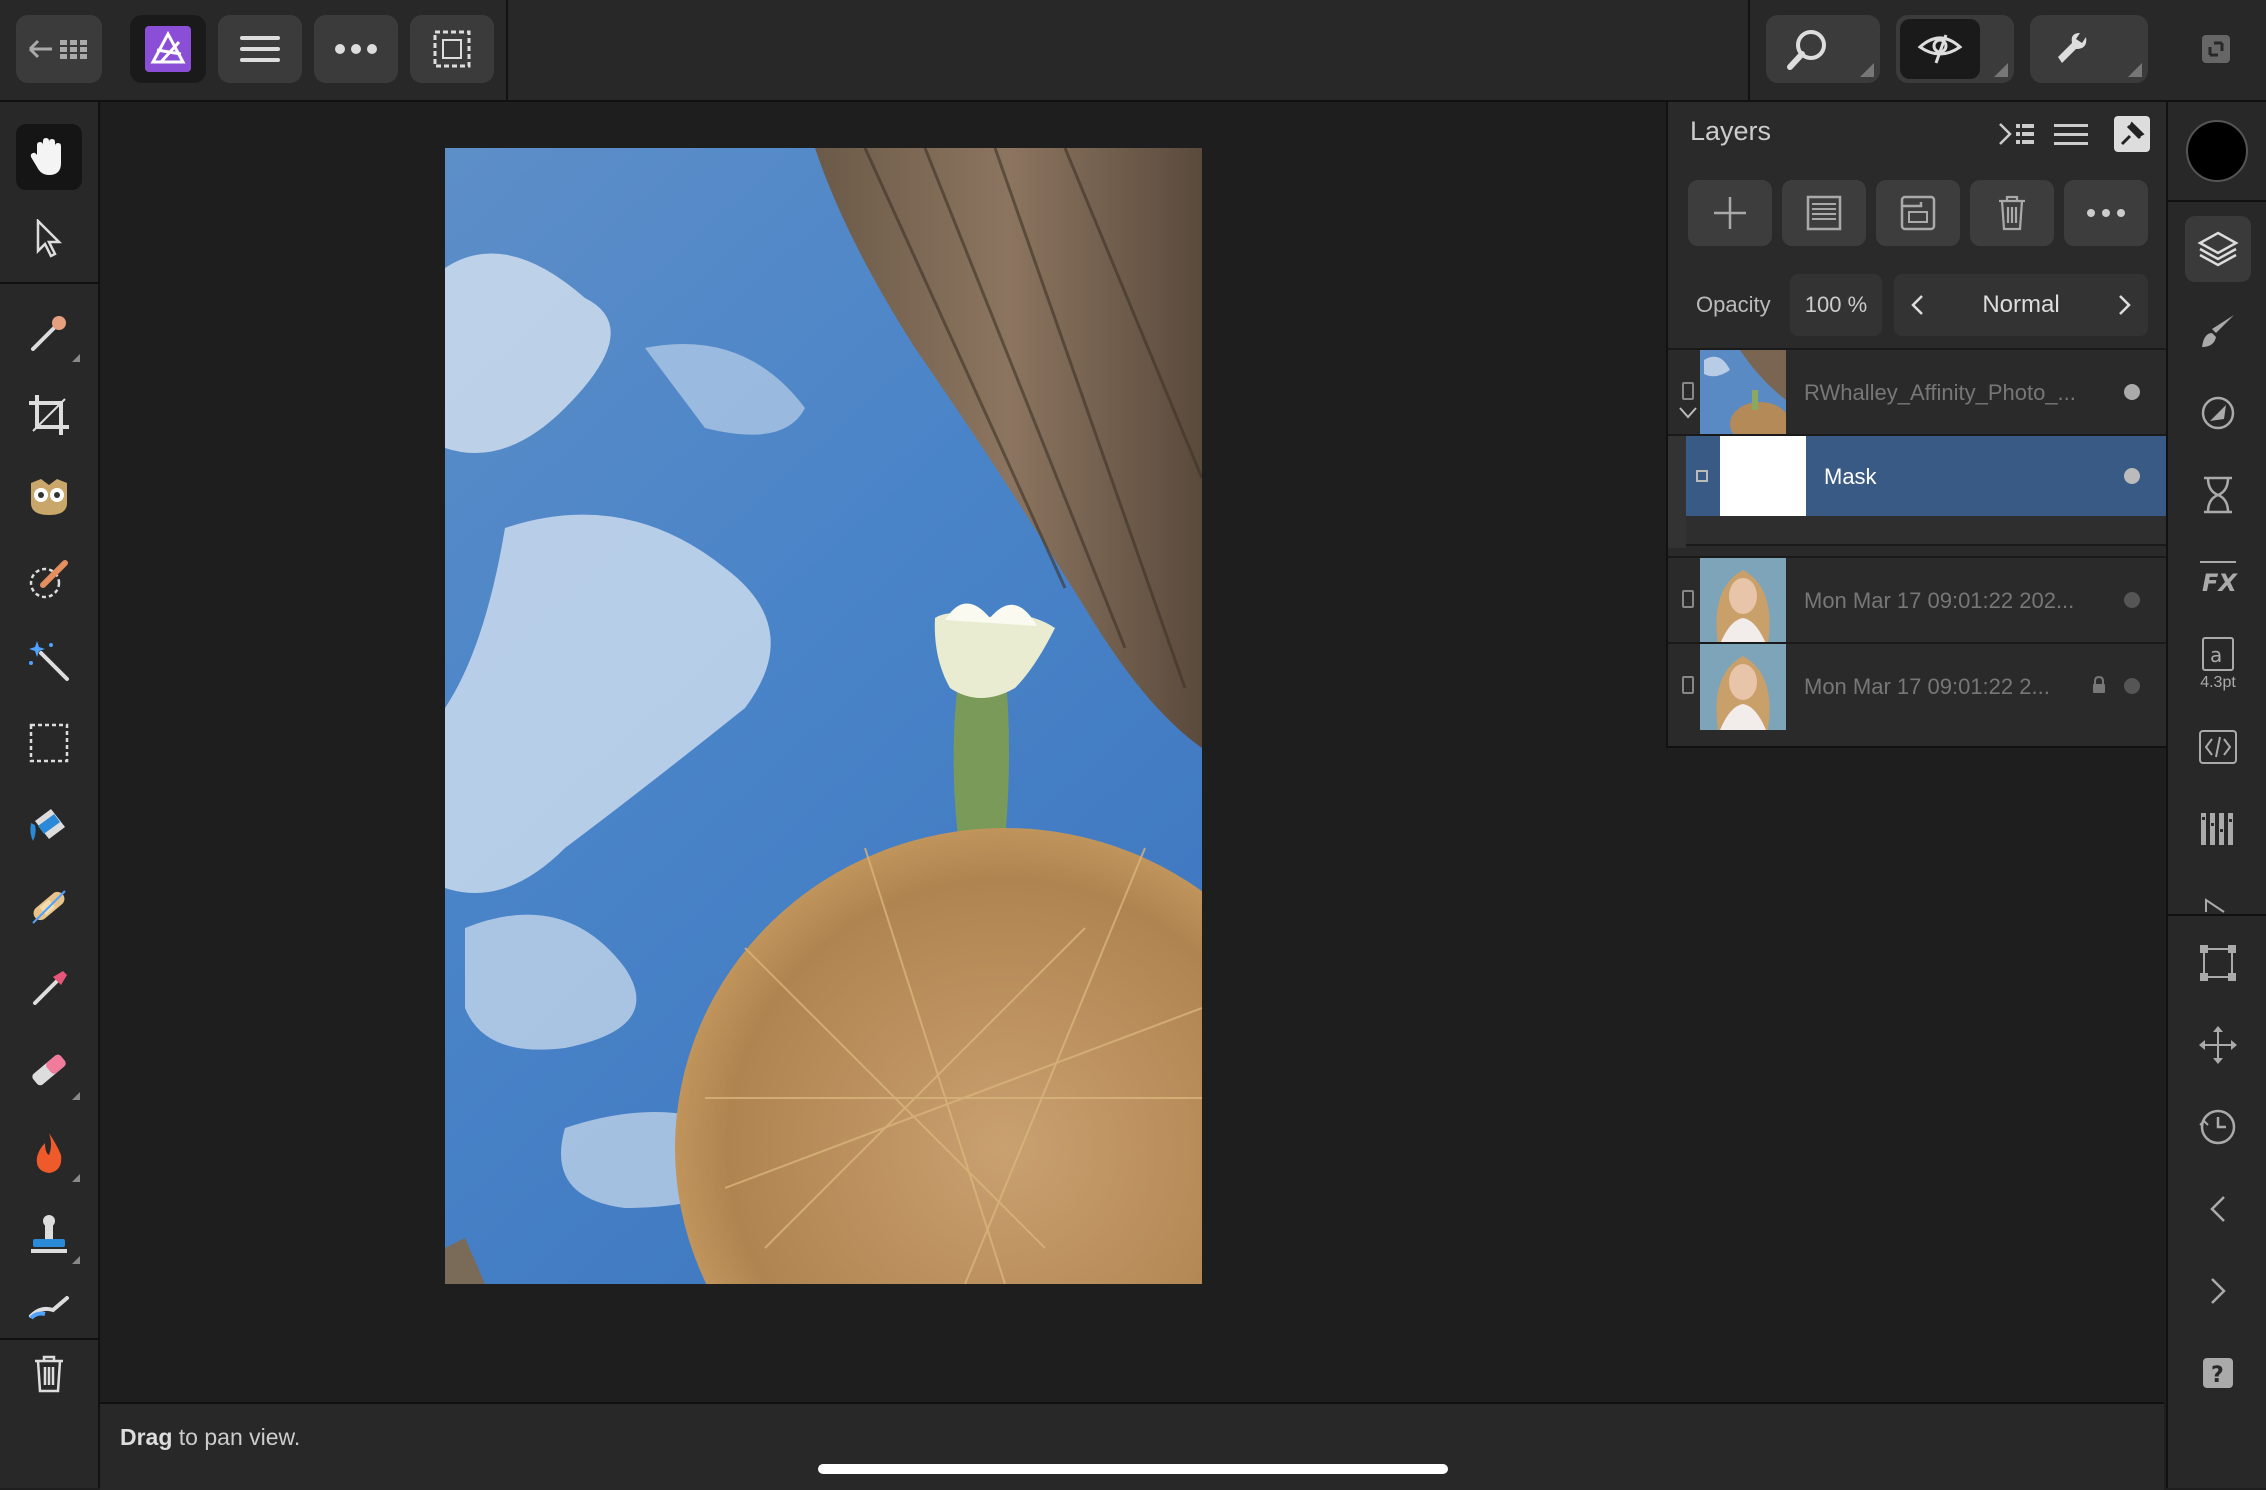  Describe the element at coordinates (49, 579) in the screenshot. I see `selection-brush-tool` at that location.